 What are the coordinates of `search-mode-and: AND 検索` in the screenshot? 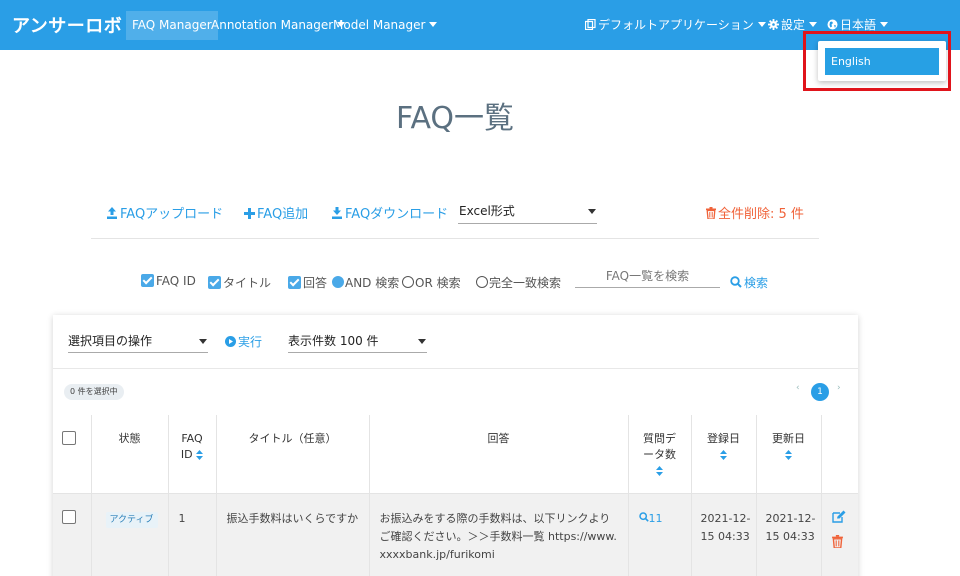 It's located at (365, 282).